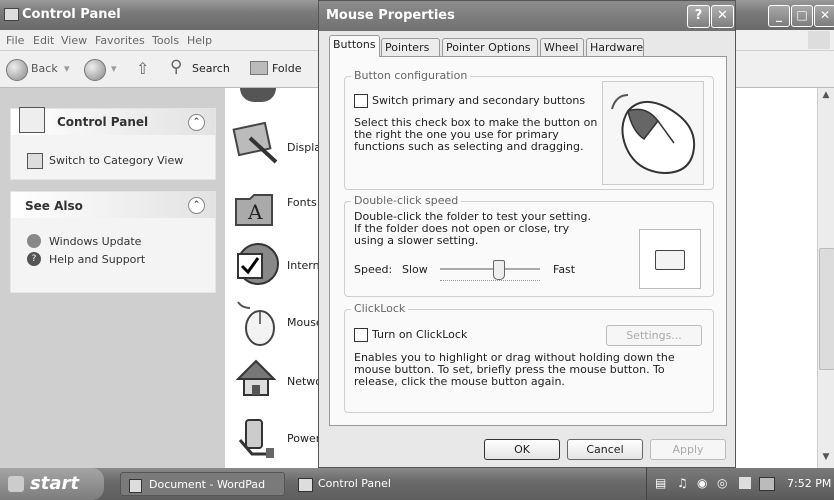 Image resolution: width=834 pixels, height=500 pixels. I want to click on back-label: Back, so click(44, 68).